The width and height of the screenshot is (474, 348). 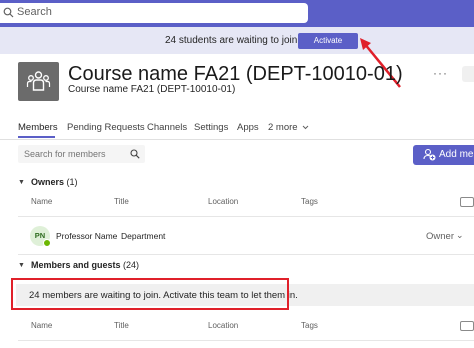 I want to click on tab-more: 2 more, so click(x=288, y=127).